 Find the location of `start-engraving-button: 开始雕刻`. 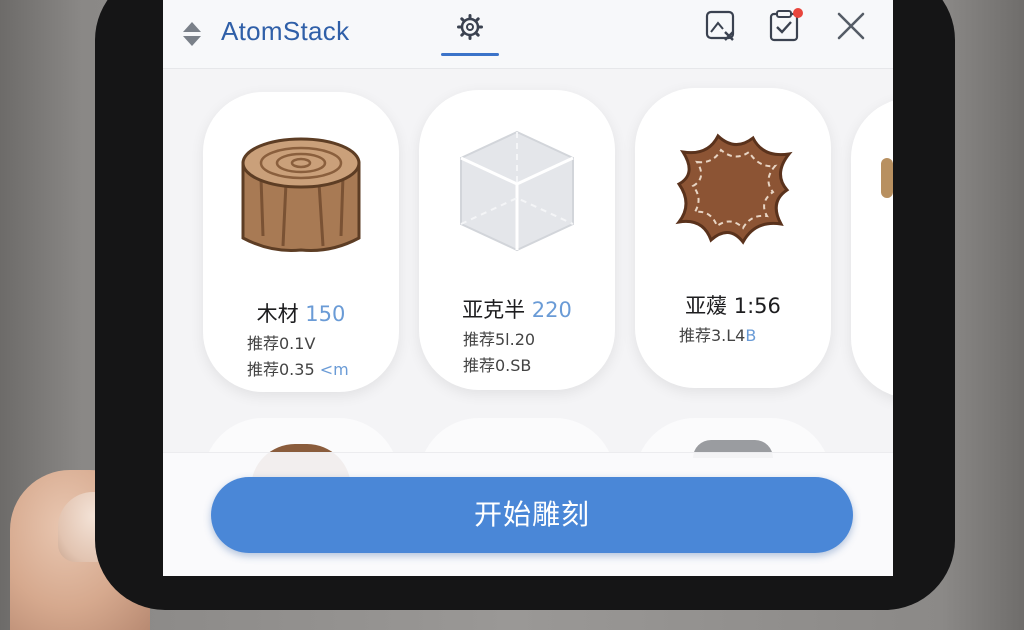

start-engraving-button: 开始雕刻 is located at coordinates (532, 515).